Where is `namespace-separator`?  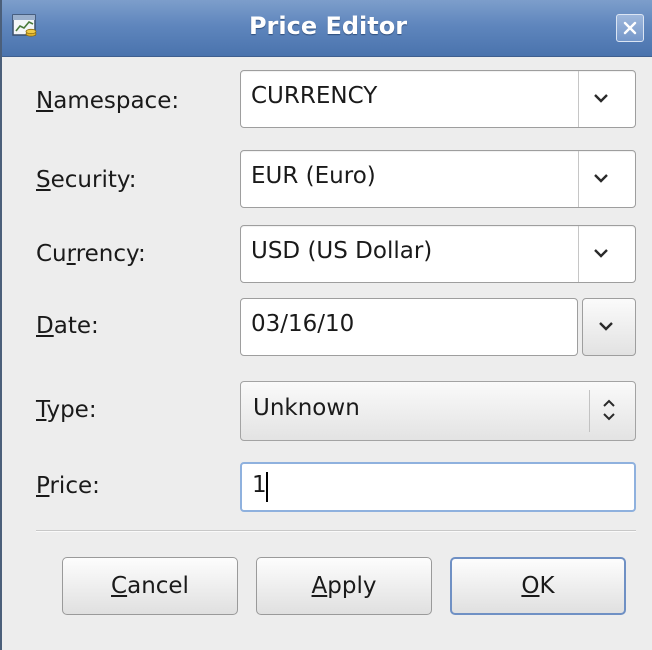 namespace-separator is located at coordinates (578, 99).